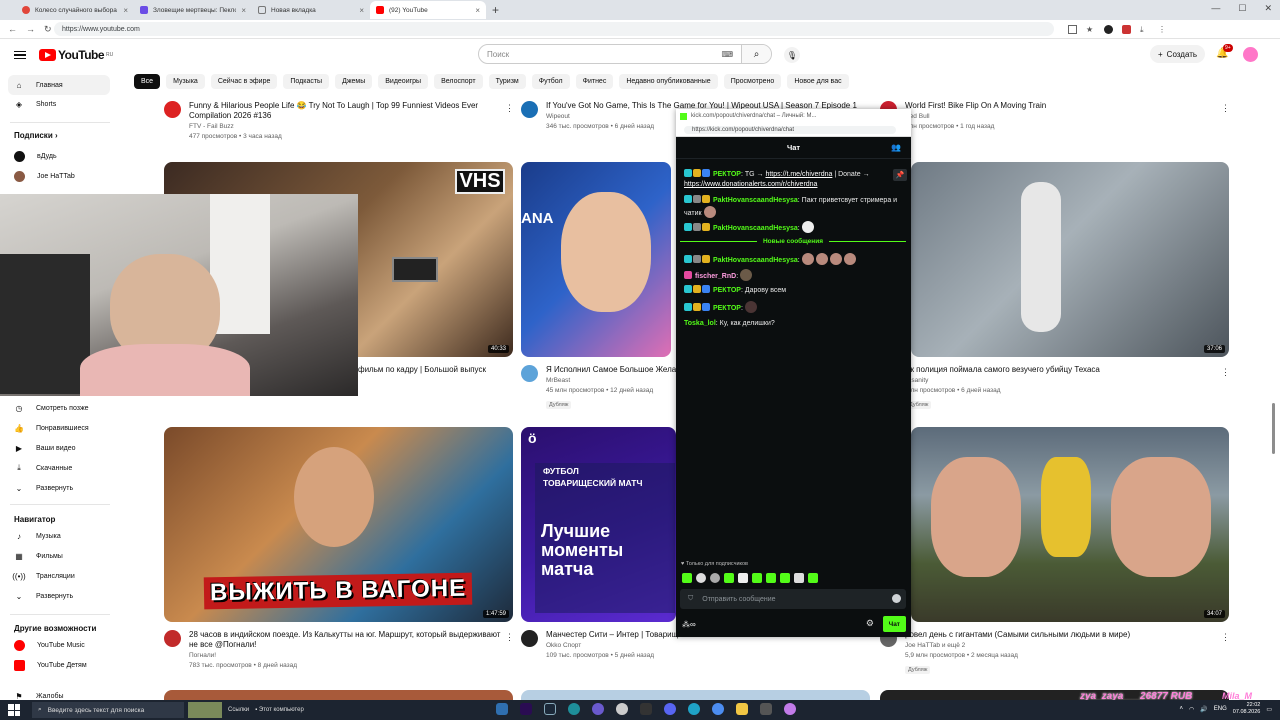 The width and height of the screenshot is (1280, 720). Describe the element at coordinates (30, 29) in the screenshot. I see `forward-icon: →` at that location.